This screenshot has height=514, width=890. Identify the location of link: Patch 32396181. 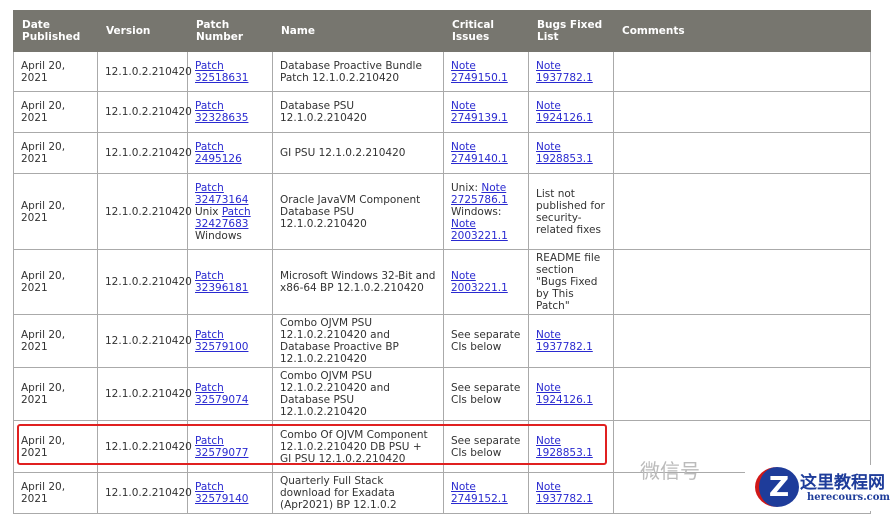
(221, 282).